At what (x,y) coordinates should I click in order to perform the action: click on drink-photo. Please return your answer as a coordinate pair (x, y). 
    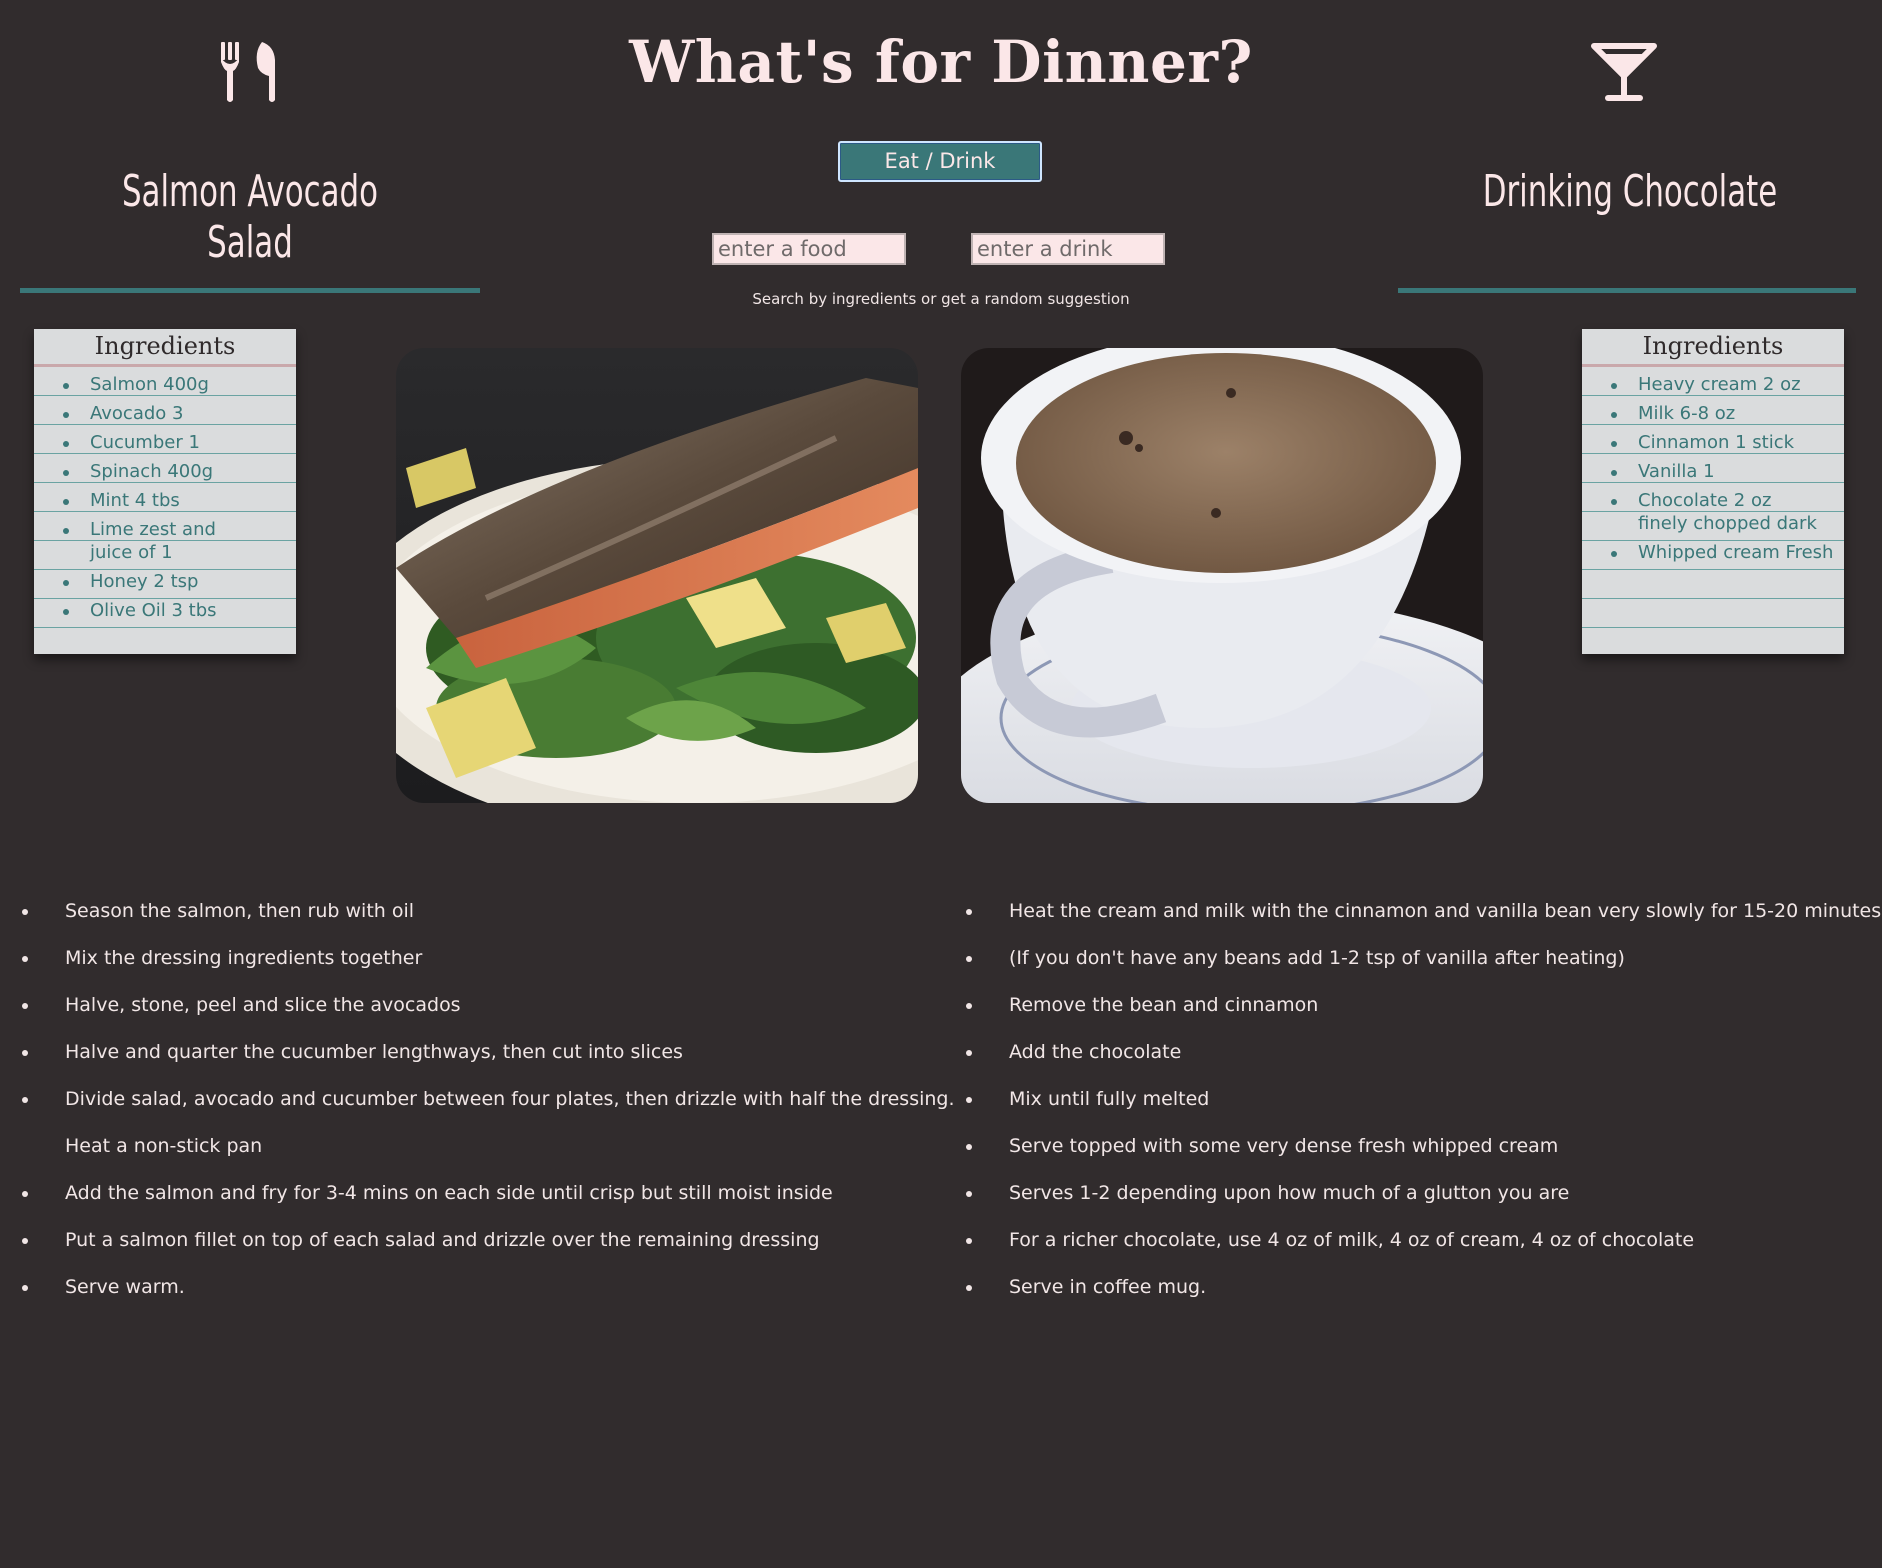
    Looking at the image, I should click on (1222, 575).